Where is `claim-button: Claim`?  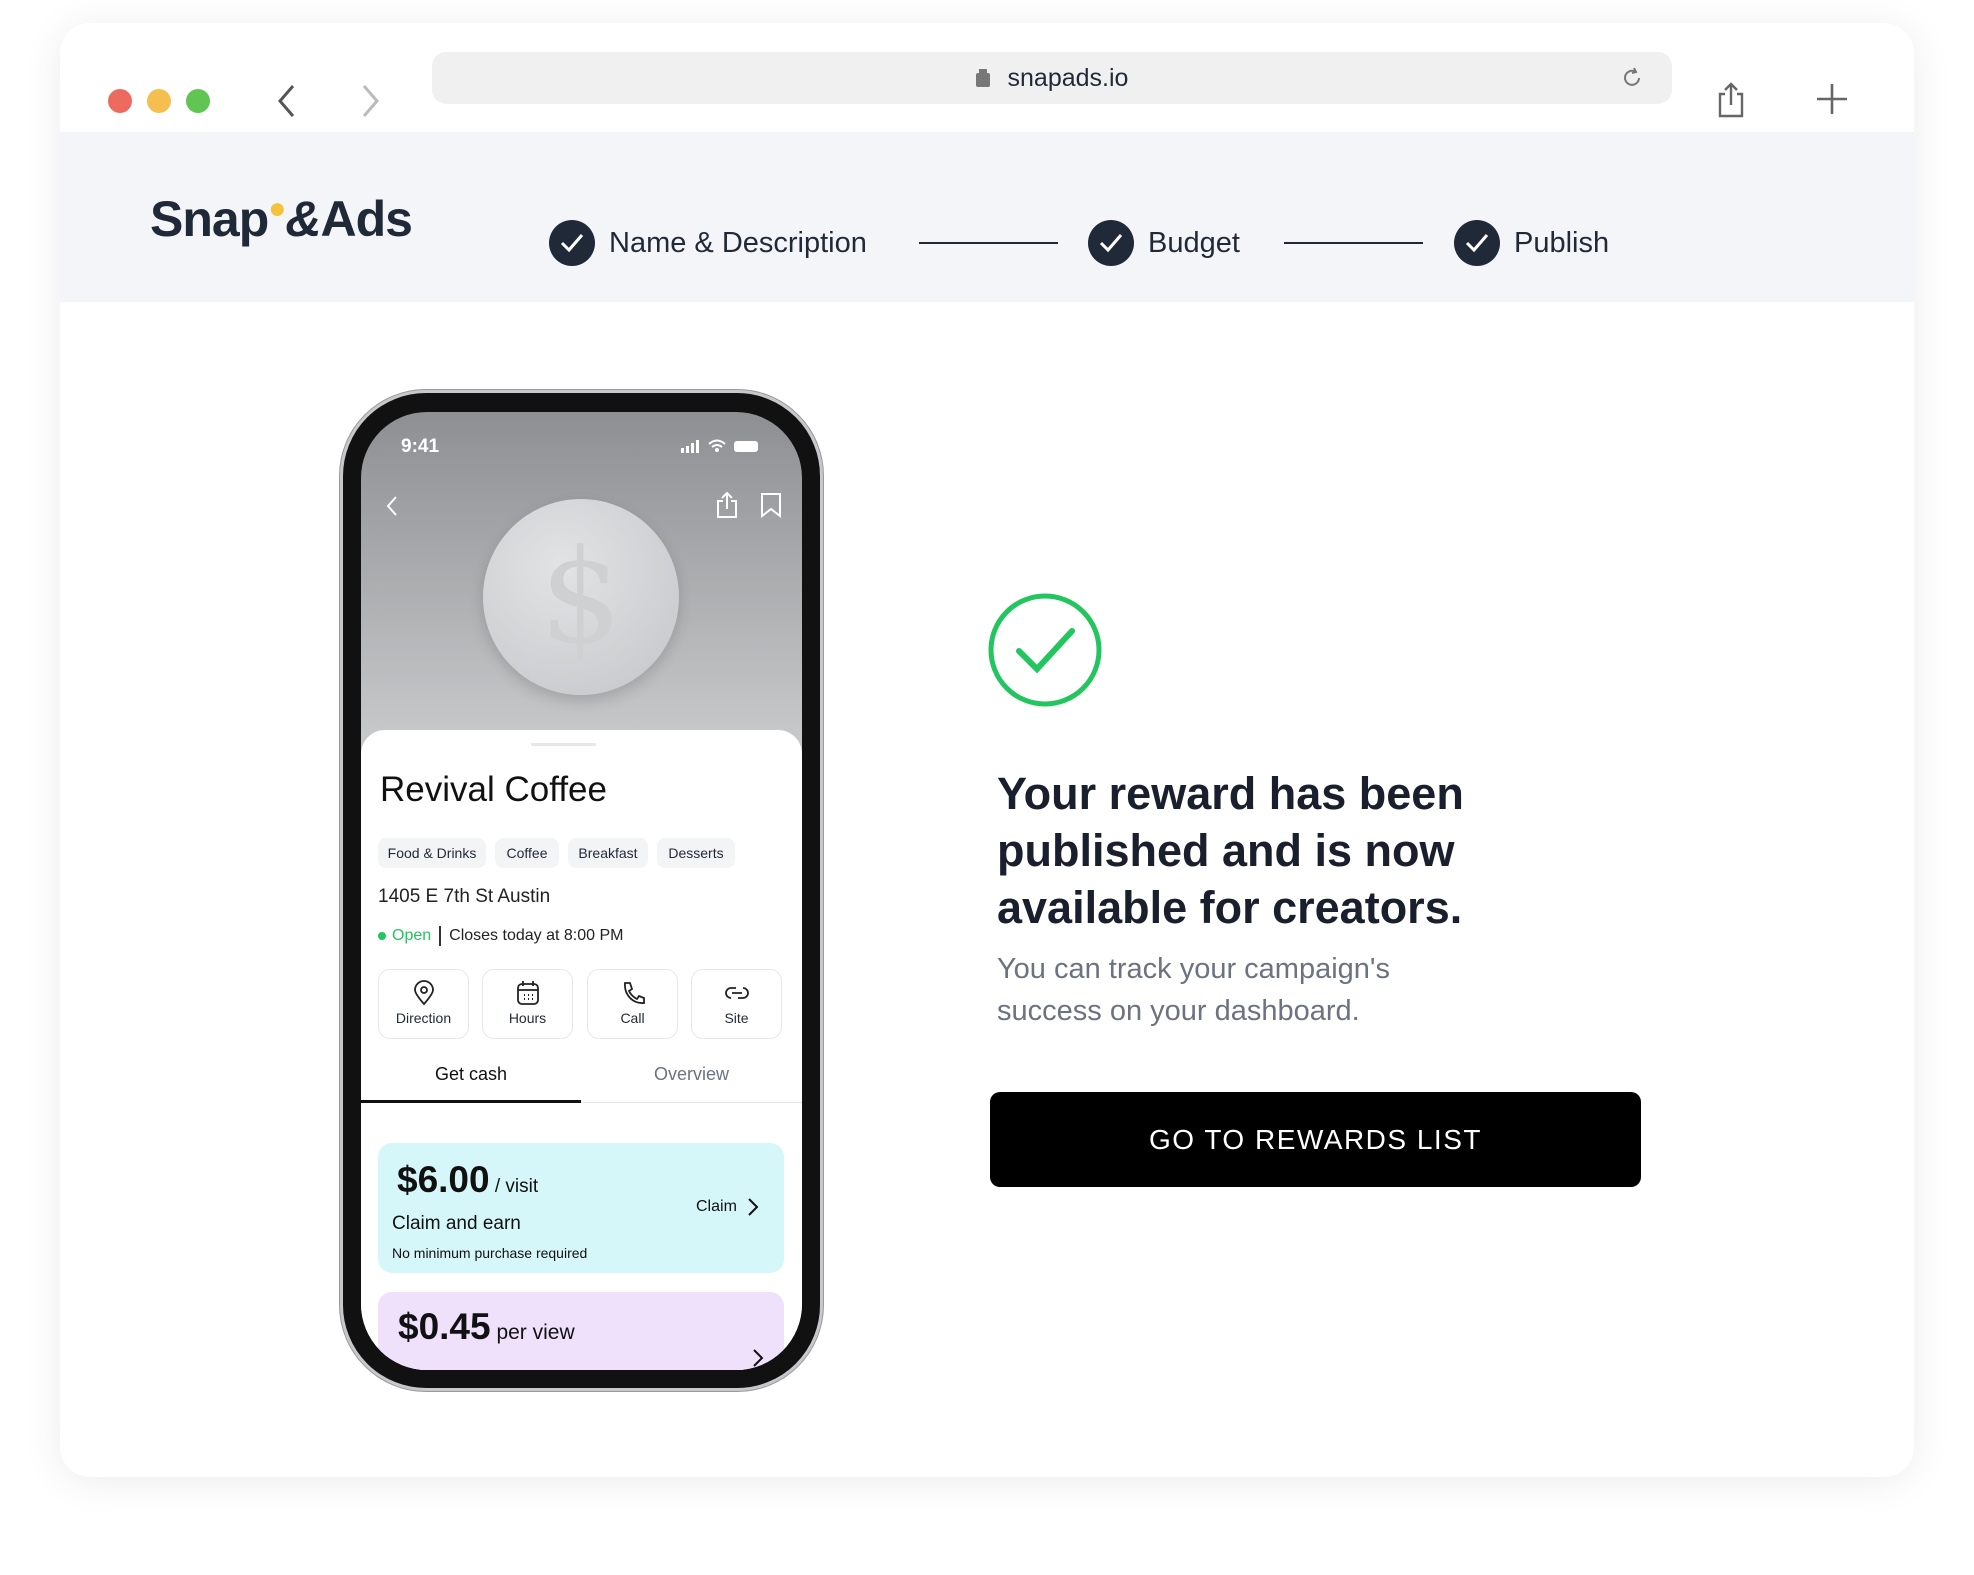 claim-button: Claim is located at coordinates (727, 1207).